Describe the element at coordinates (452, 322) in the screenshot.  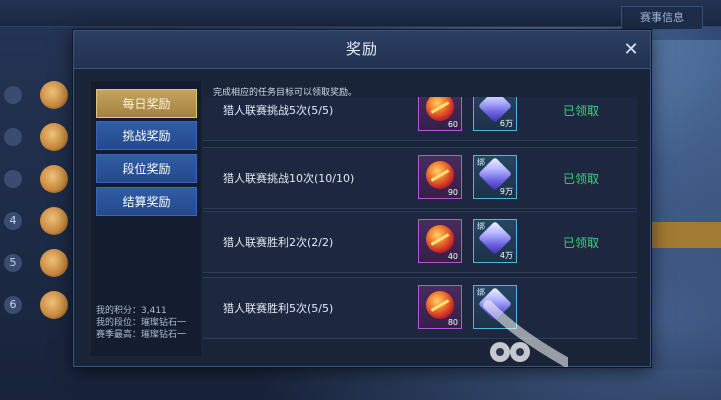
I see `reward-quantity: 80` at that location.